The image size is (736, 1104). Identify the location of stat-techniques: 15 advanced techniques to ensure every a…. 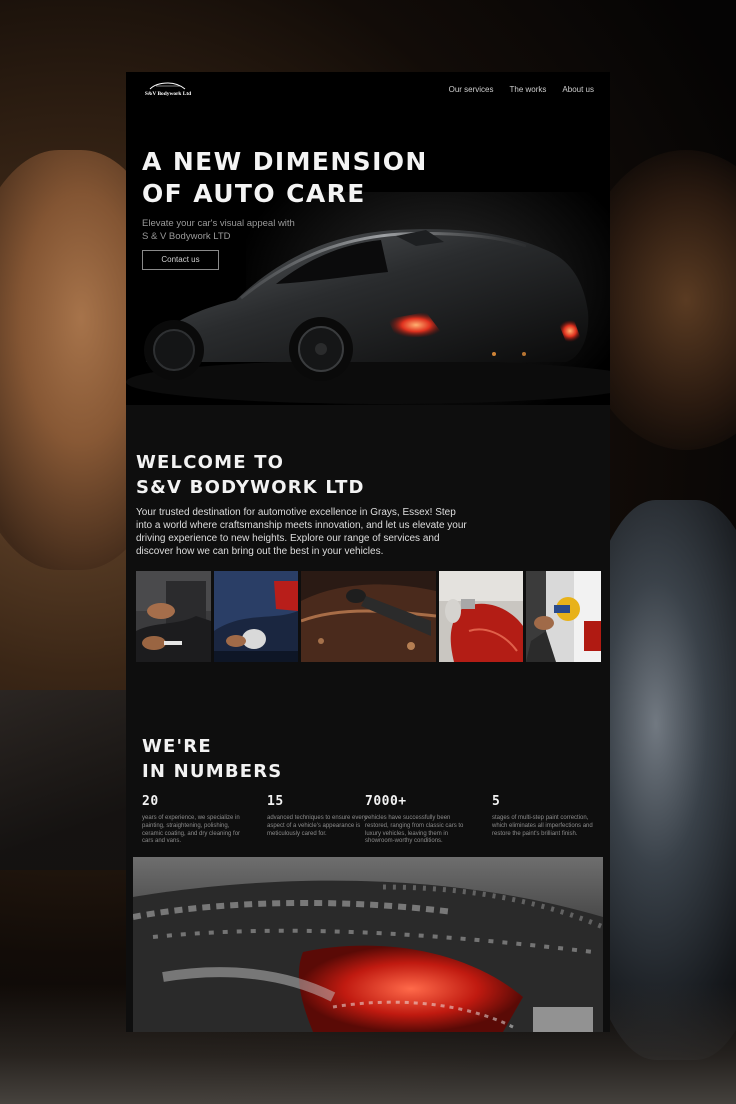
(319, 816).